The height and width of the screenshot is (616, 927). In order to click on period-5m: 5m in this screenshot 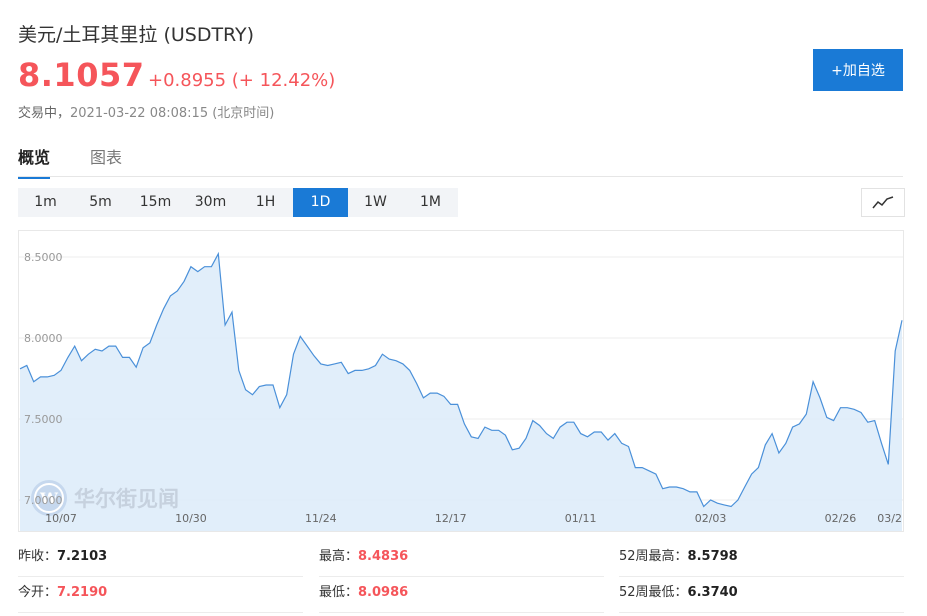, I will do `click(100, 202)`.